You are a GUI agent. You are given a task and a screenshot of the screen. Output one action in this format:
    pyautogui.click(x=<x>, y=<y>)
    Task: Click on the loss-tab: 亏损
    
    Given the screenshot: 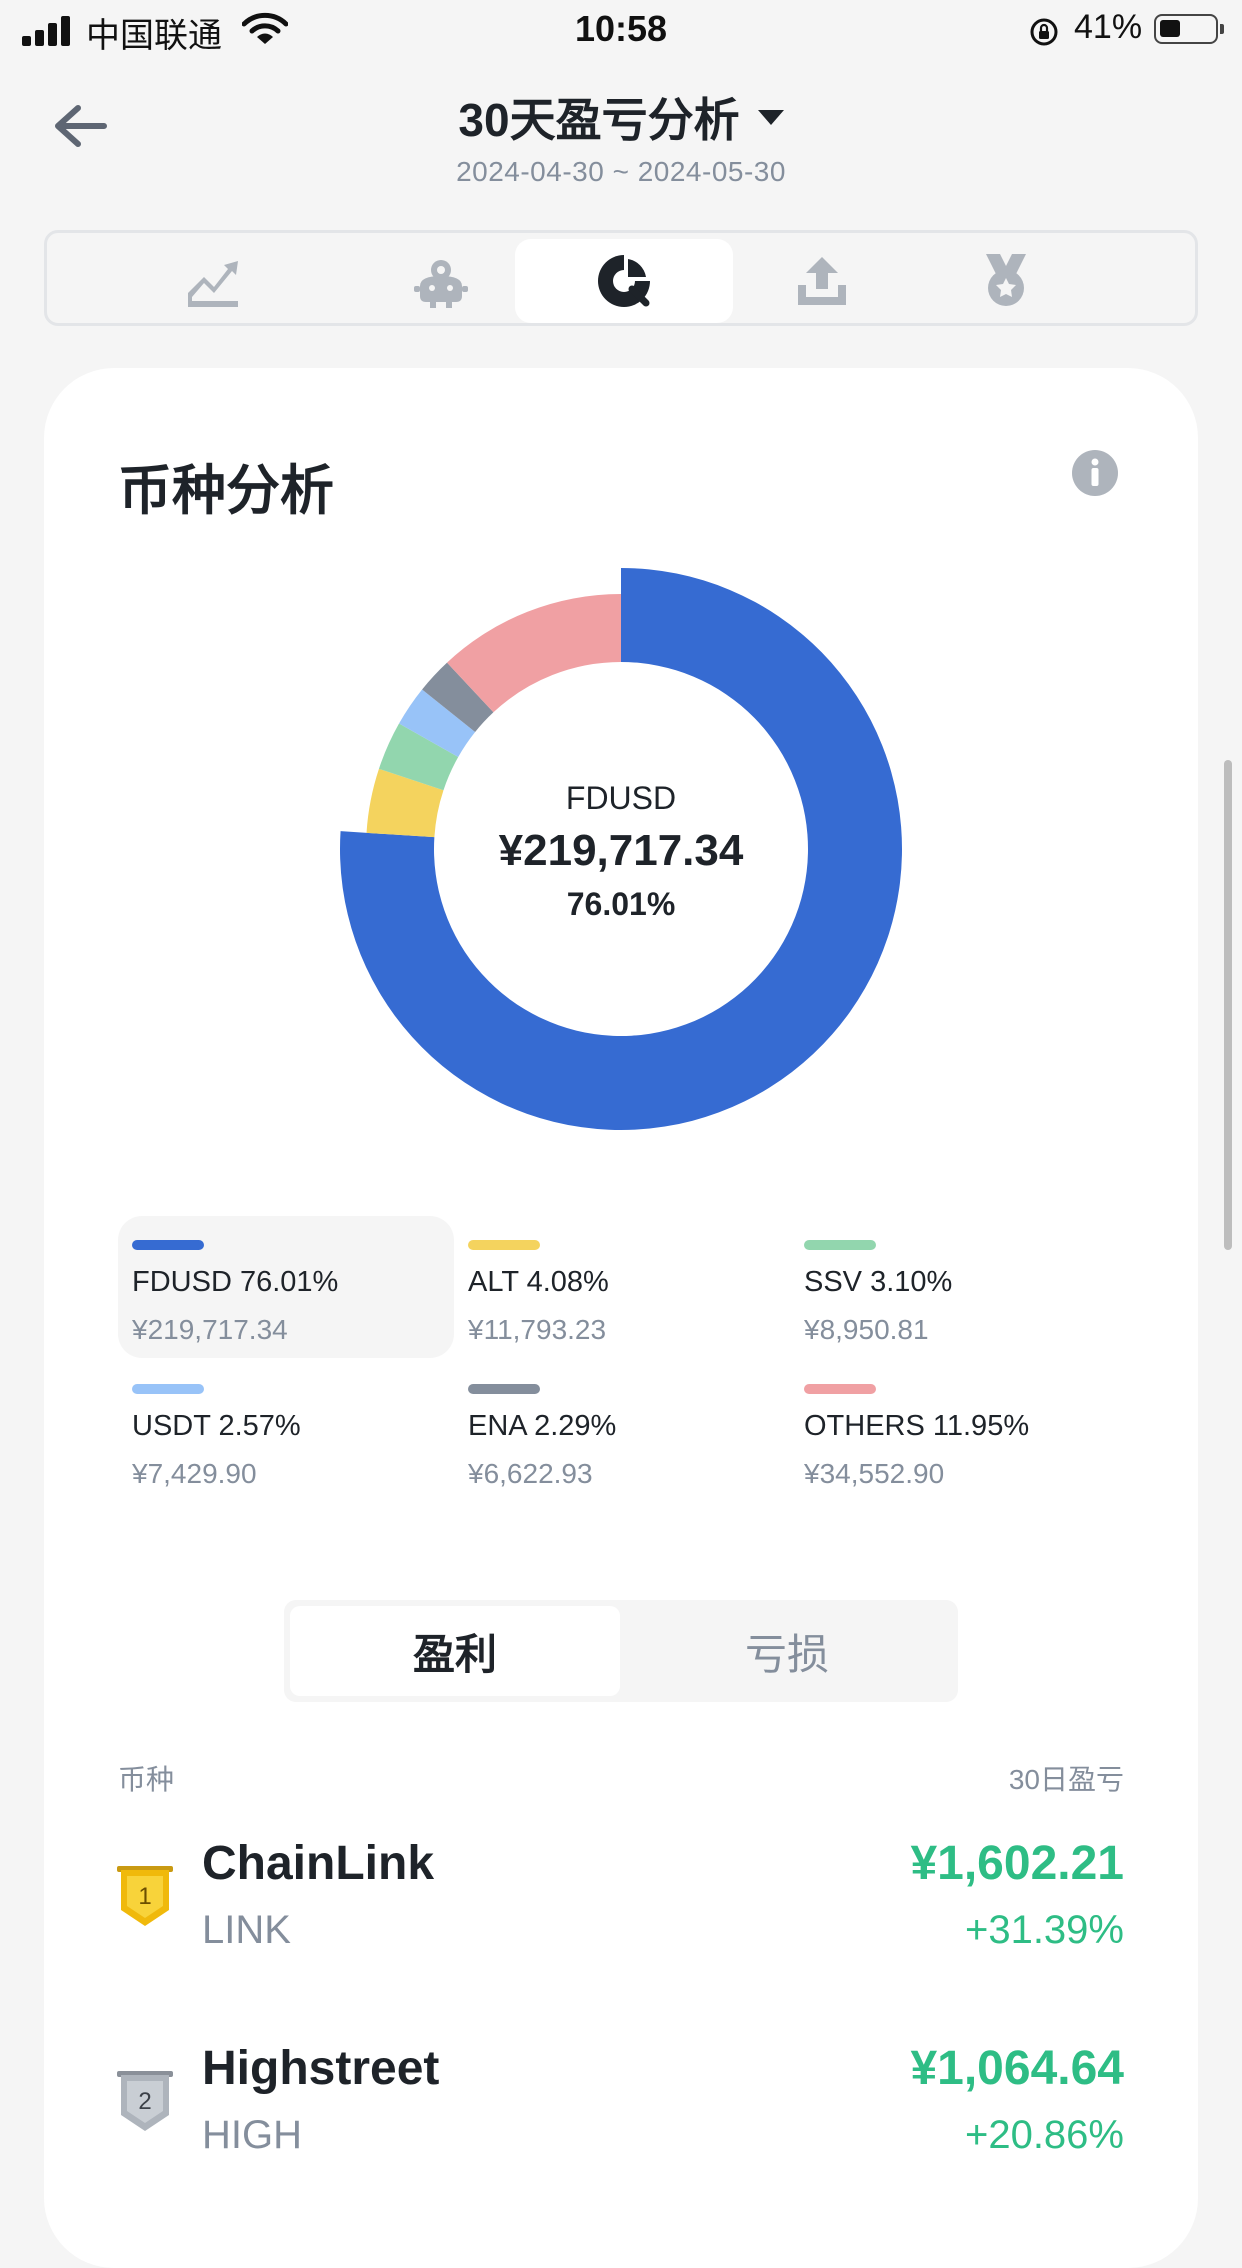 What is the action you would take?
    pyautogui.click(x=787, y=1651)
    